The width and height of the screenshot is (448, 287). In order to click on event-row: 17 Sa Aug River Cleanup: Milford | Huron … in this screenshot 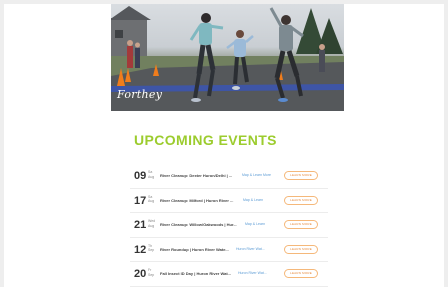, I will do `click(229, 201)`.